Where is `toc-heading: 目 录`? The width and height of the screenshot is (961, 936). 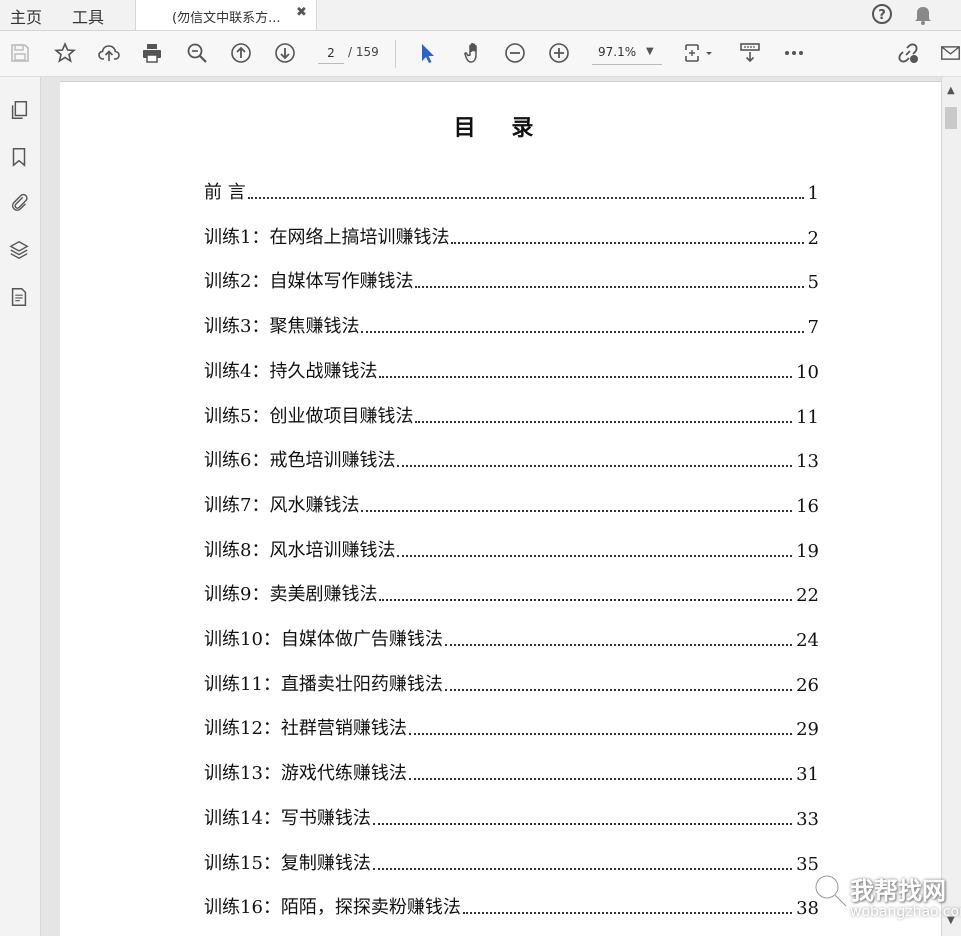
toc-heading: 目 录 is located at coordinates (500, 128).